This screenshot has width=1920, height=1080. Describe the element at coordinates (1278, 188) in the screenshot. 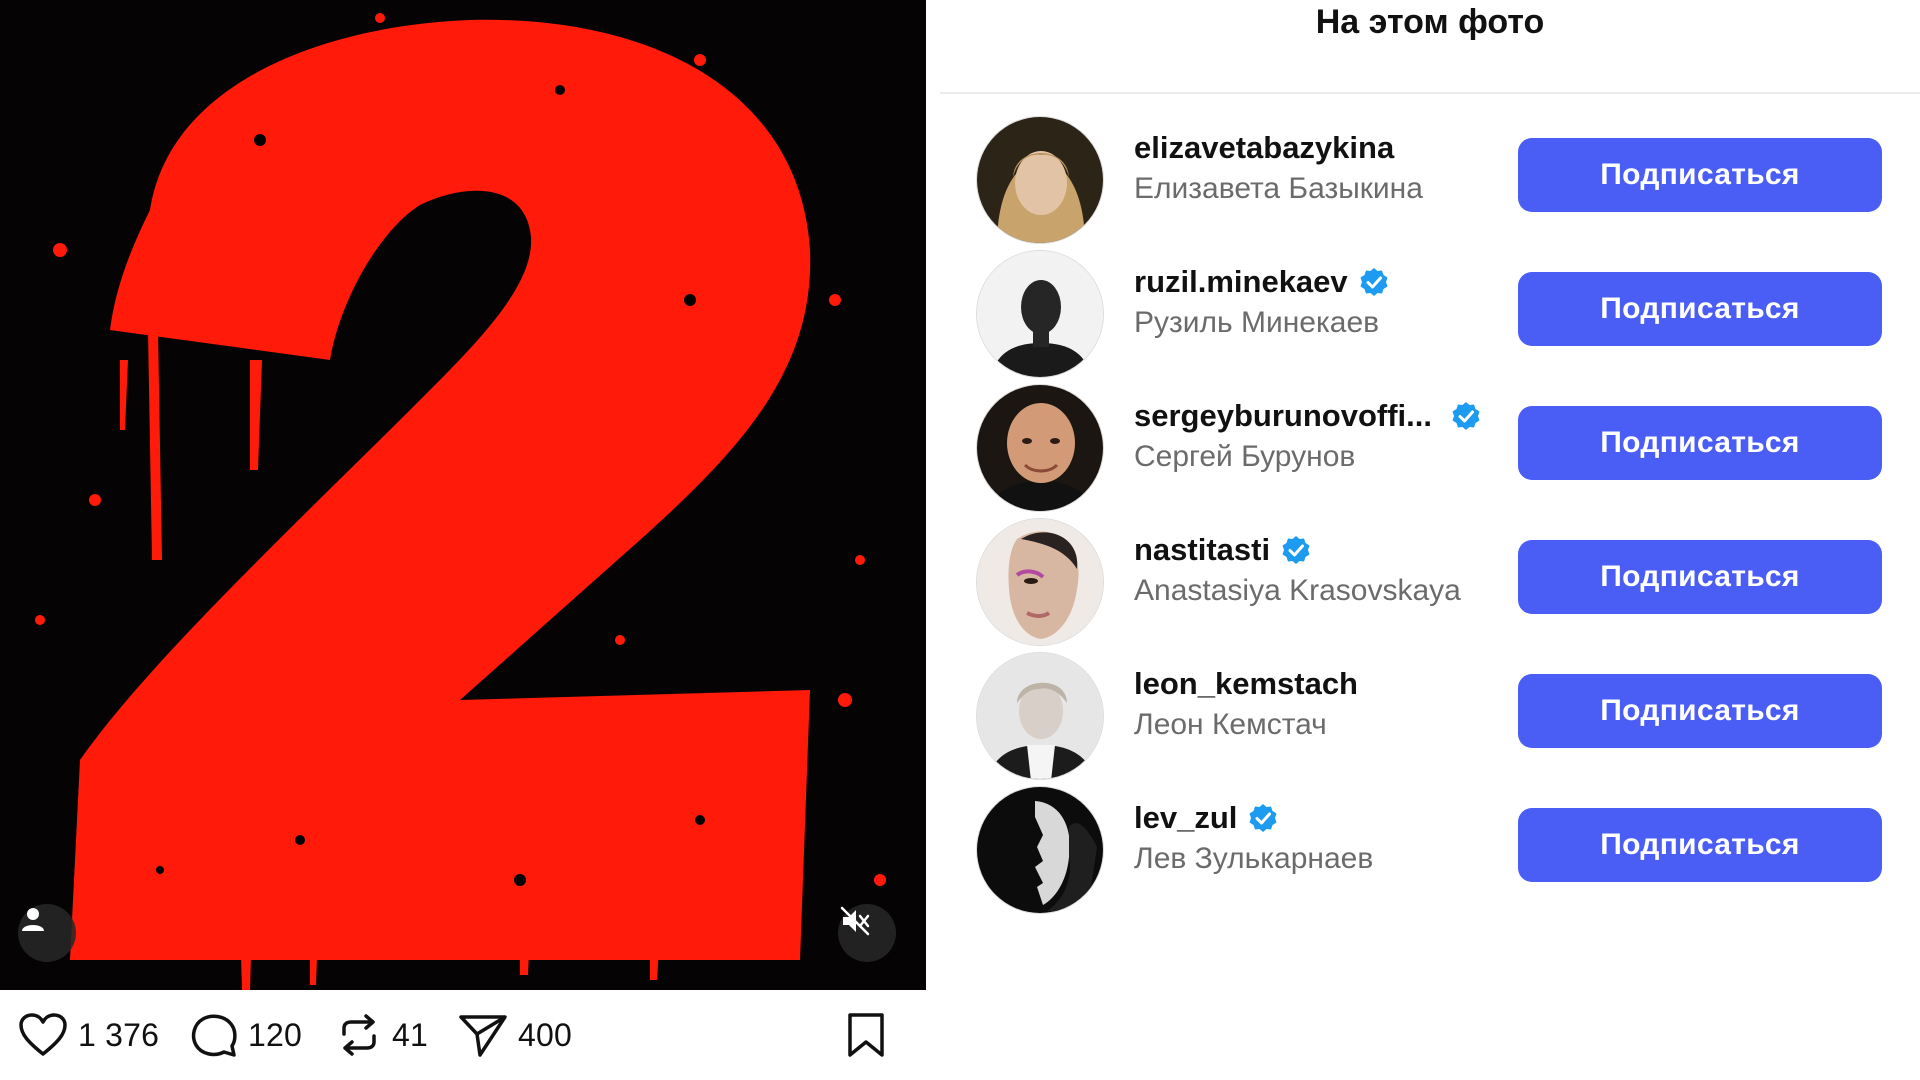

I see `full-name: Елизавета Базыкина` at that location.